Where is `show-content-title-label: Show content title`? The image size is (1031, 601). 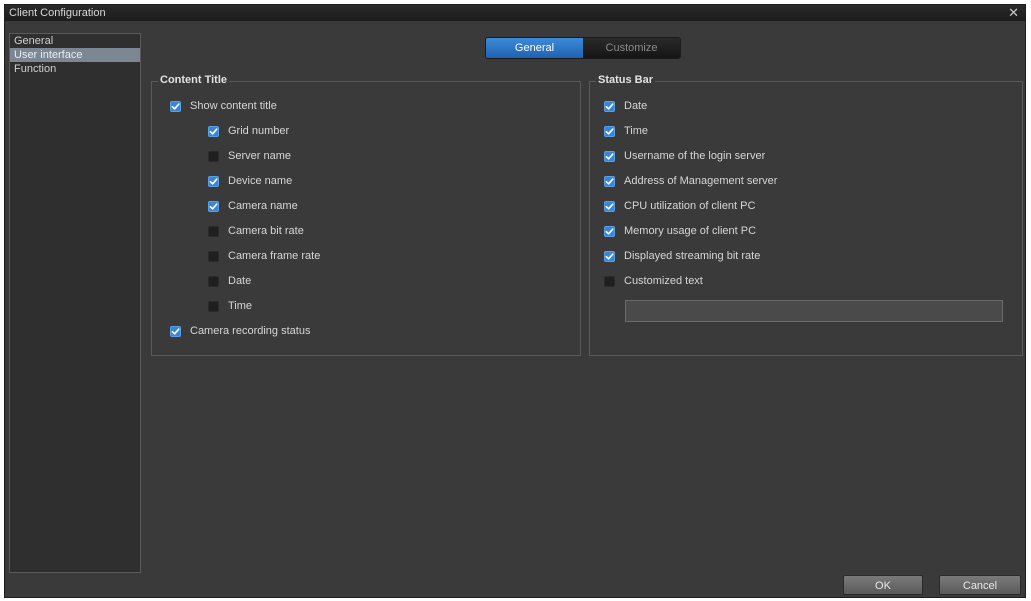 show-content-title-label: Show content title is located at coordinates (233, 106).